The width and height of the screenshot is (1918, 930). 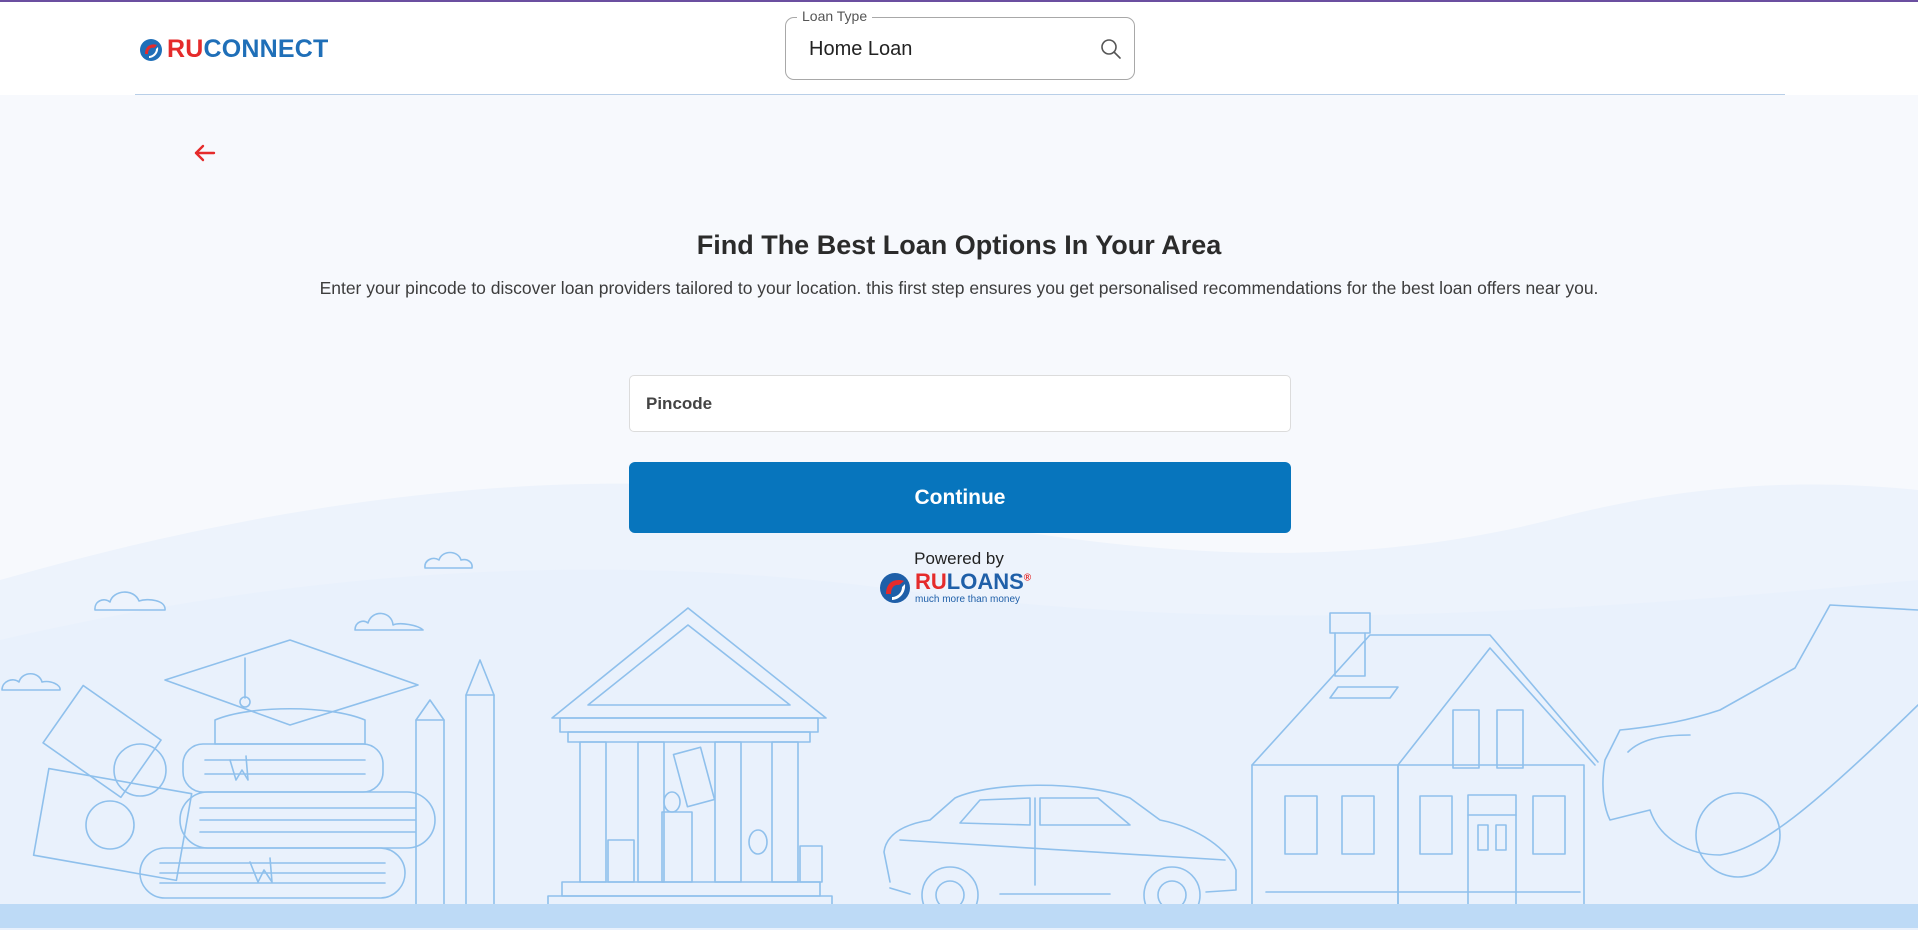 What do you see at coordinates (151, 49) in the screenshot?
I see `ruconnect-logo-icon` at bounding box center [151, 49].